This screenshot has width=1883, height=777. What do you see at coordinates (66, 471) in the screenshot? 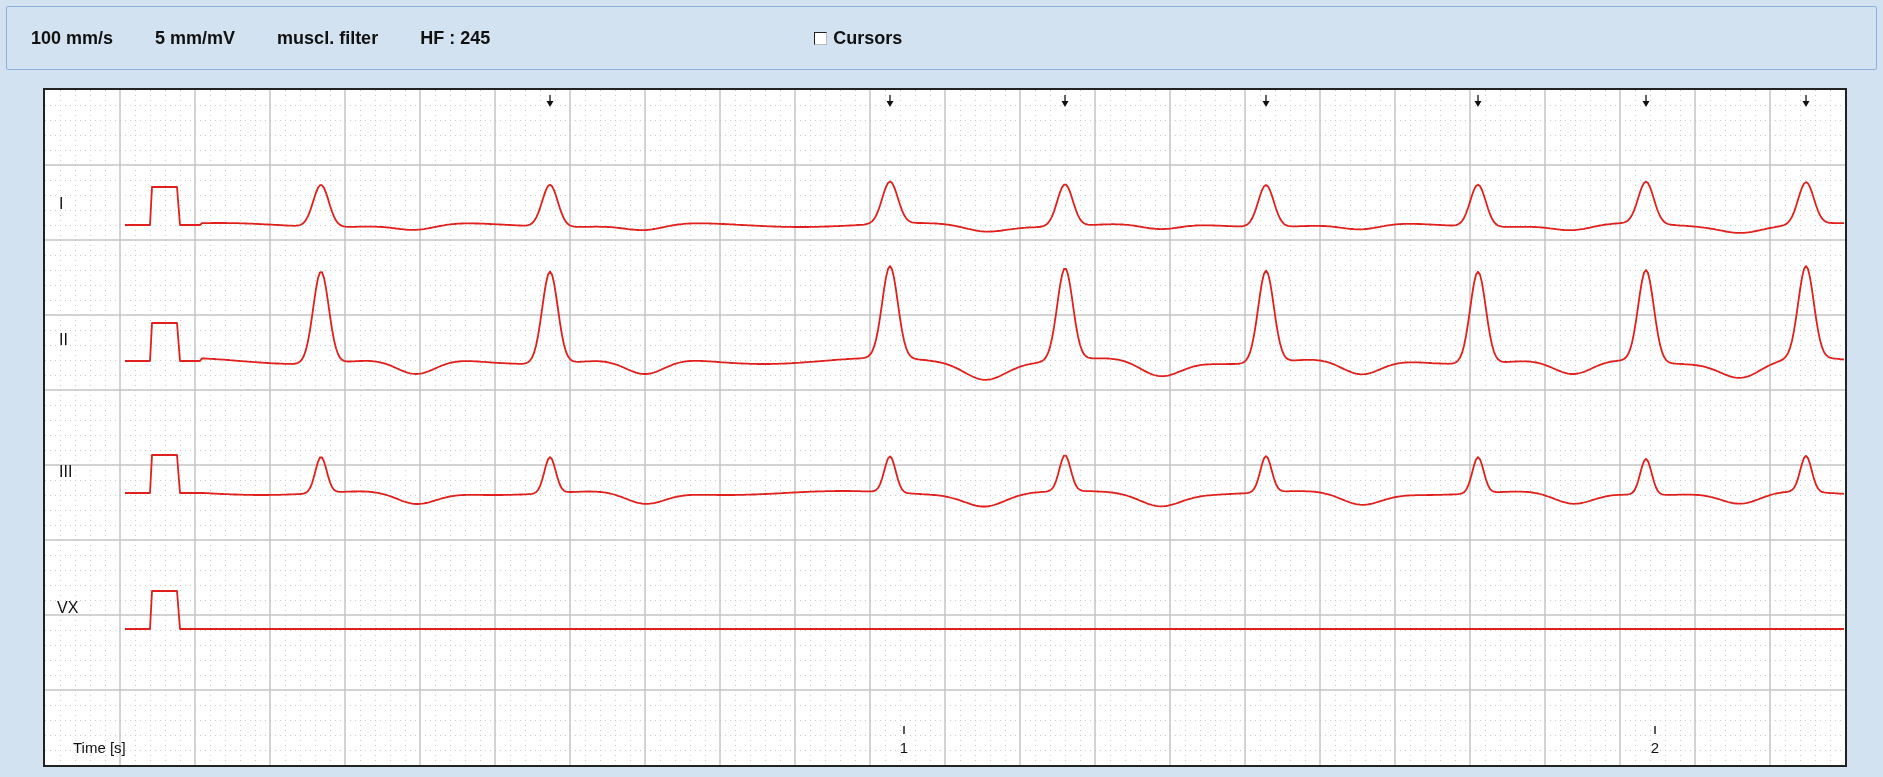
I see `lead-label: III` at bounding box center [66, 471].